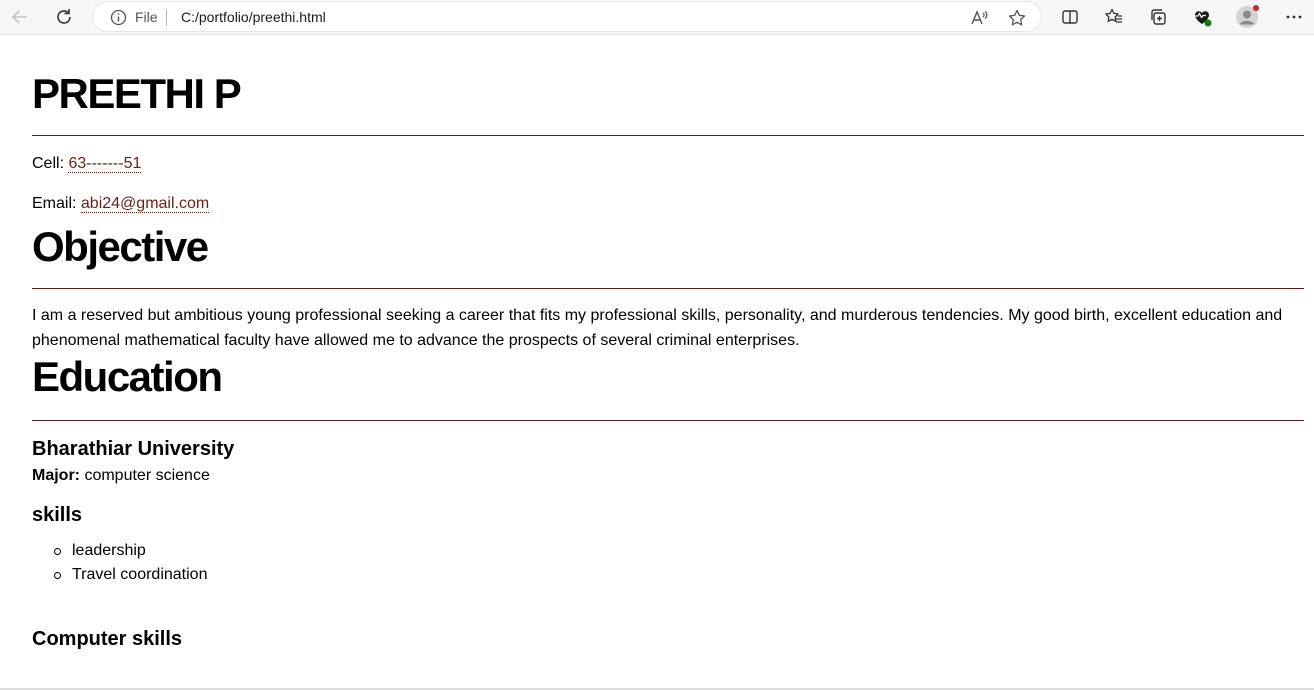 This screenshot has height=690, width=1314. What do you see at coordinates (109, 550) in the screenshot?
I see `skill-label: leadership` at bounding box center [109, 550].